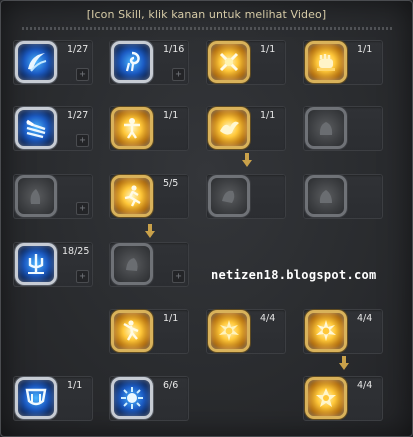  I want to click on skill-slot-r6c1: 1/1, so click(53, 398).